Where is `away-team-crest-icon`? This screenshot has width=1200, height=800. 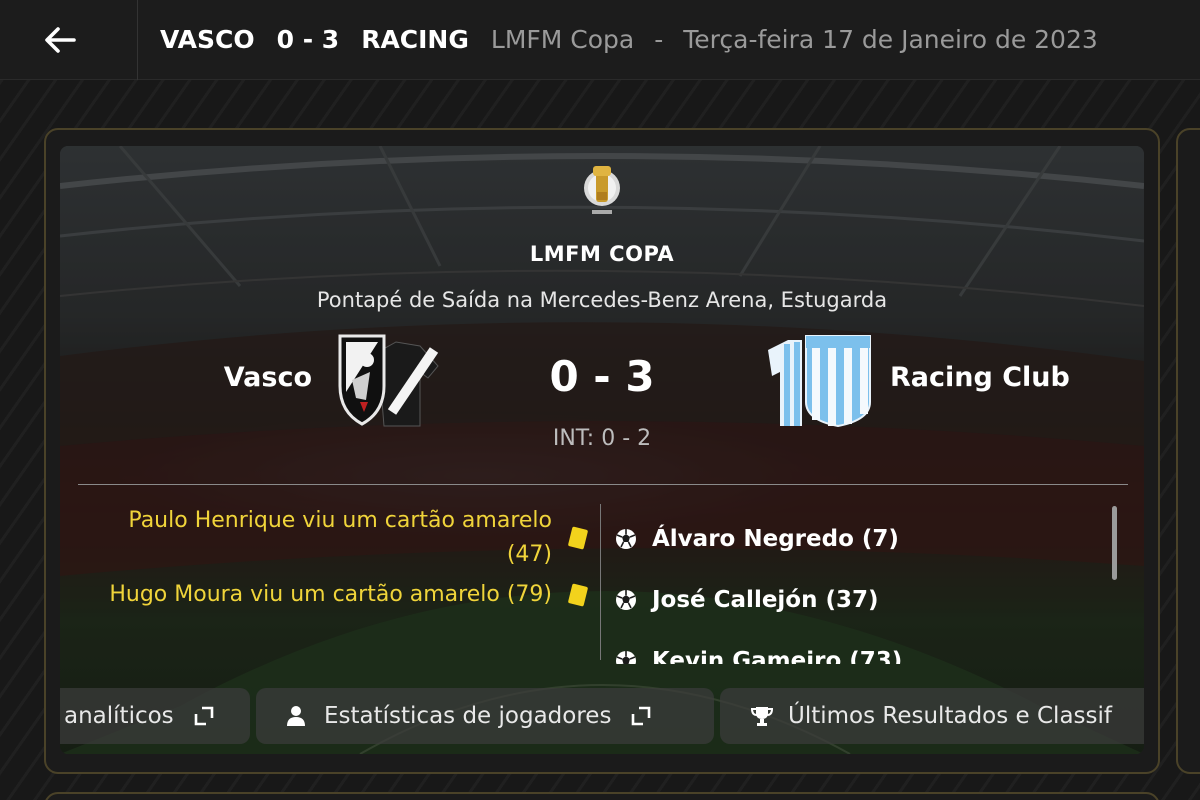
away-team-crest-icon is located at coordinates (818, 380).